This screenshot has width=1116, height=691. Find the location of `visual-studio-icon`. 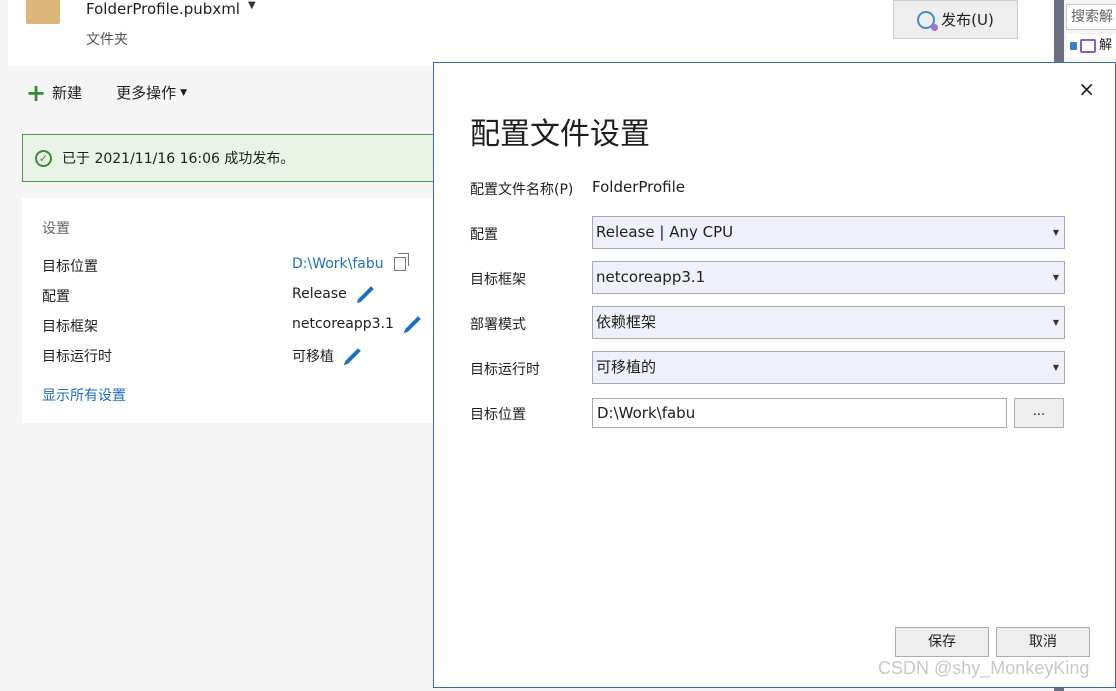

visual-studio-icon is located at coordinates (1088, 46).